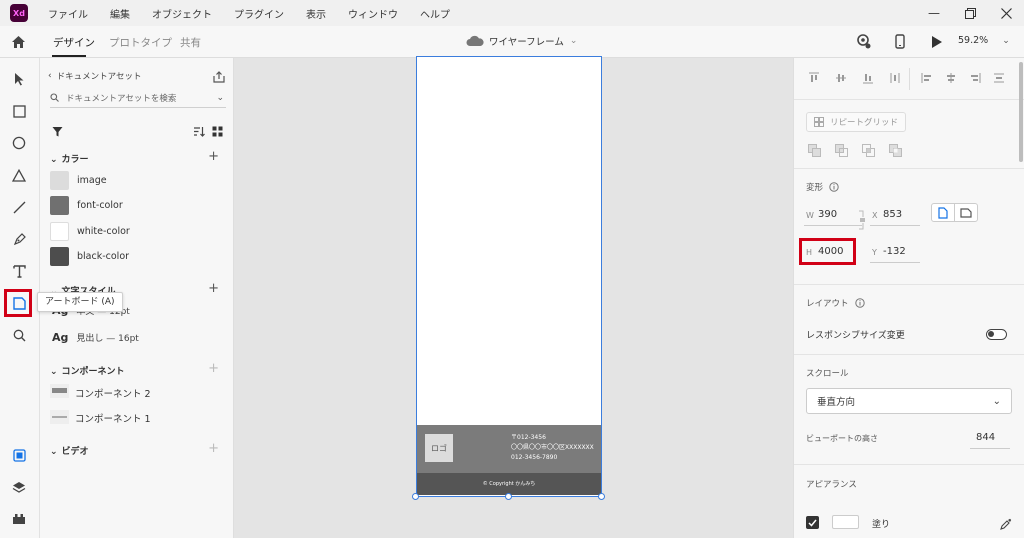 This screenshot has height=538, width=1024. Describe the element at coordinates (814, 78) in the screenshot. I see `align-top-icon` at that location.